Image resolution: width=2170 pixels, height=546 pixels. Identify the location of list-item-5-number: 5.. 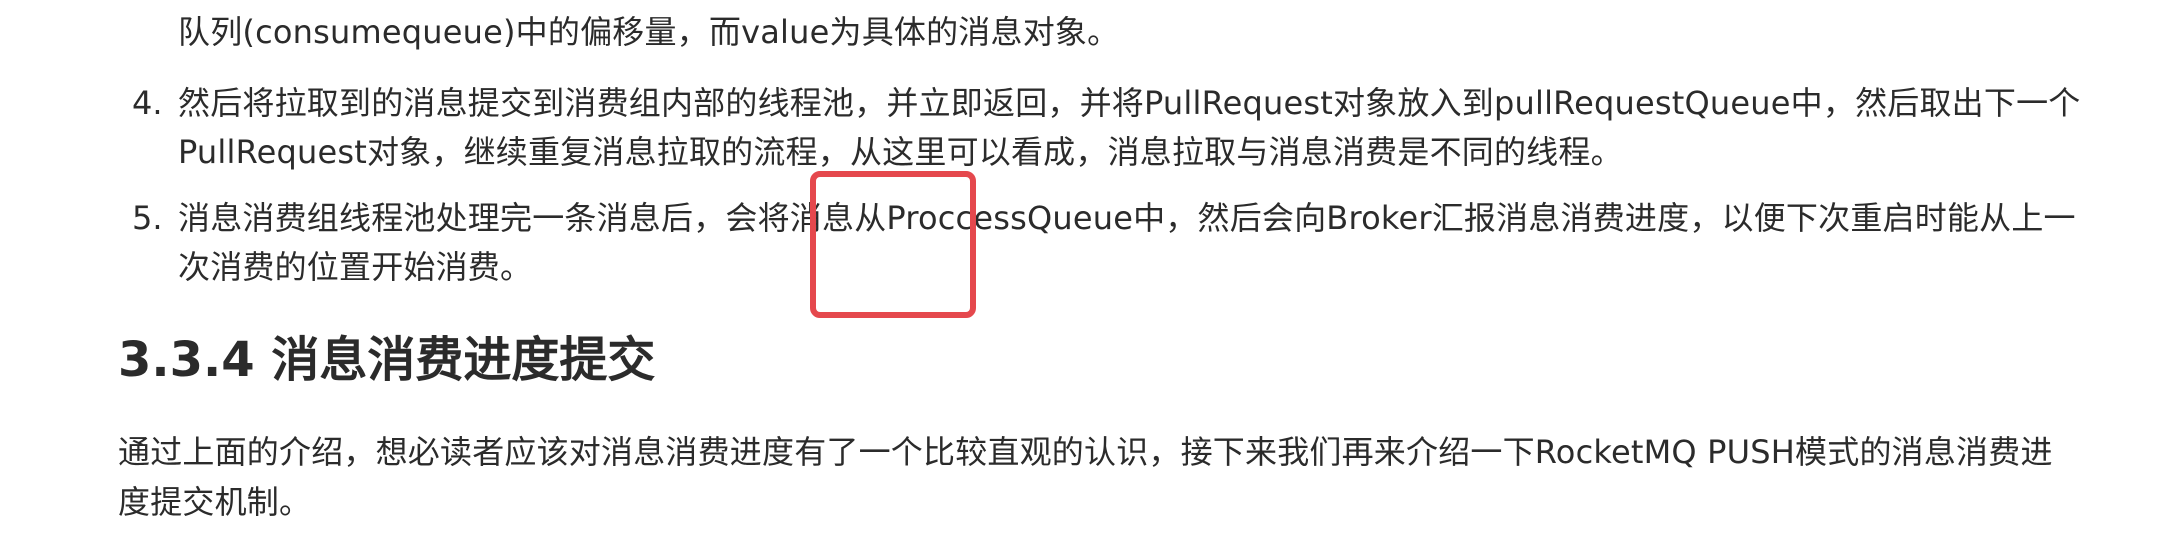
(147, 218).